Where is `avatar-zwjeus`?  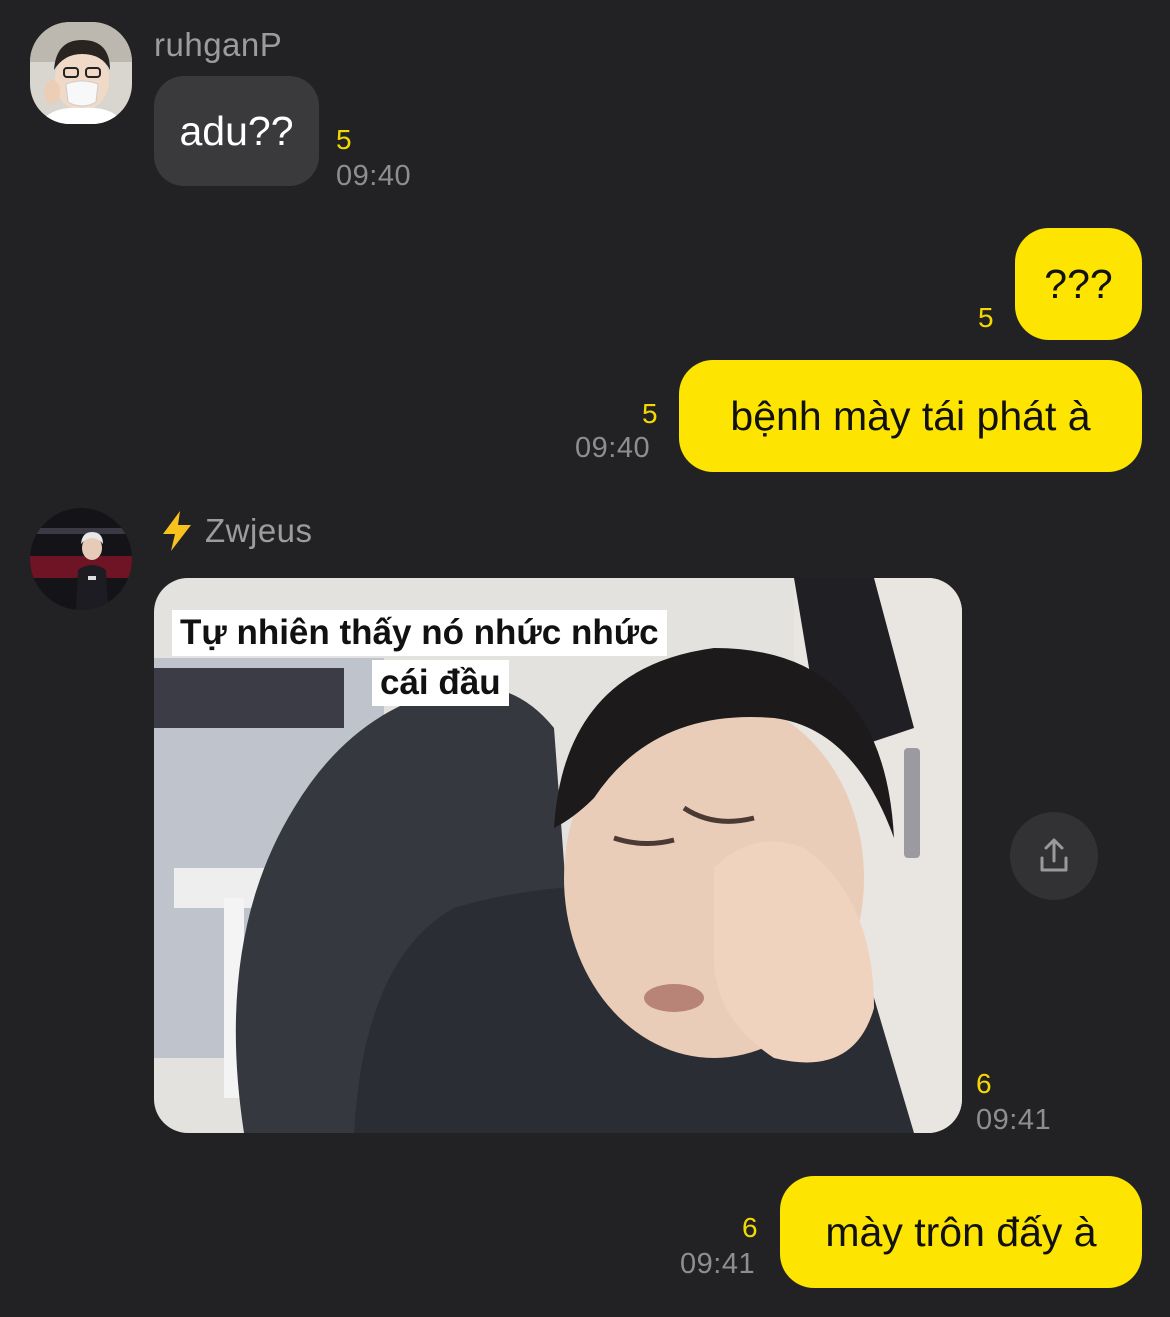 avatar-zwjeus is located at coordinates (81, 559).